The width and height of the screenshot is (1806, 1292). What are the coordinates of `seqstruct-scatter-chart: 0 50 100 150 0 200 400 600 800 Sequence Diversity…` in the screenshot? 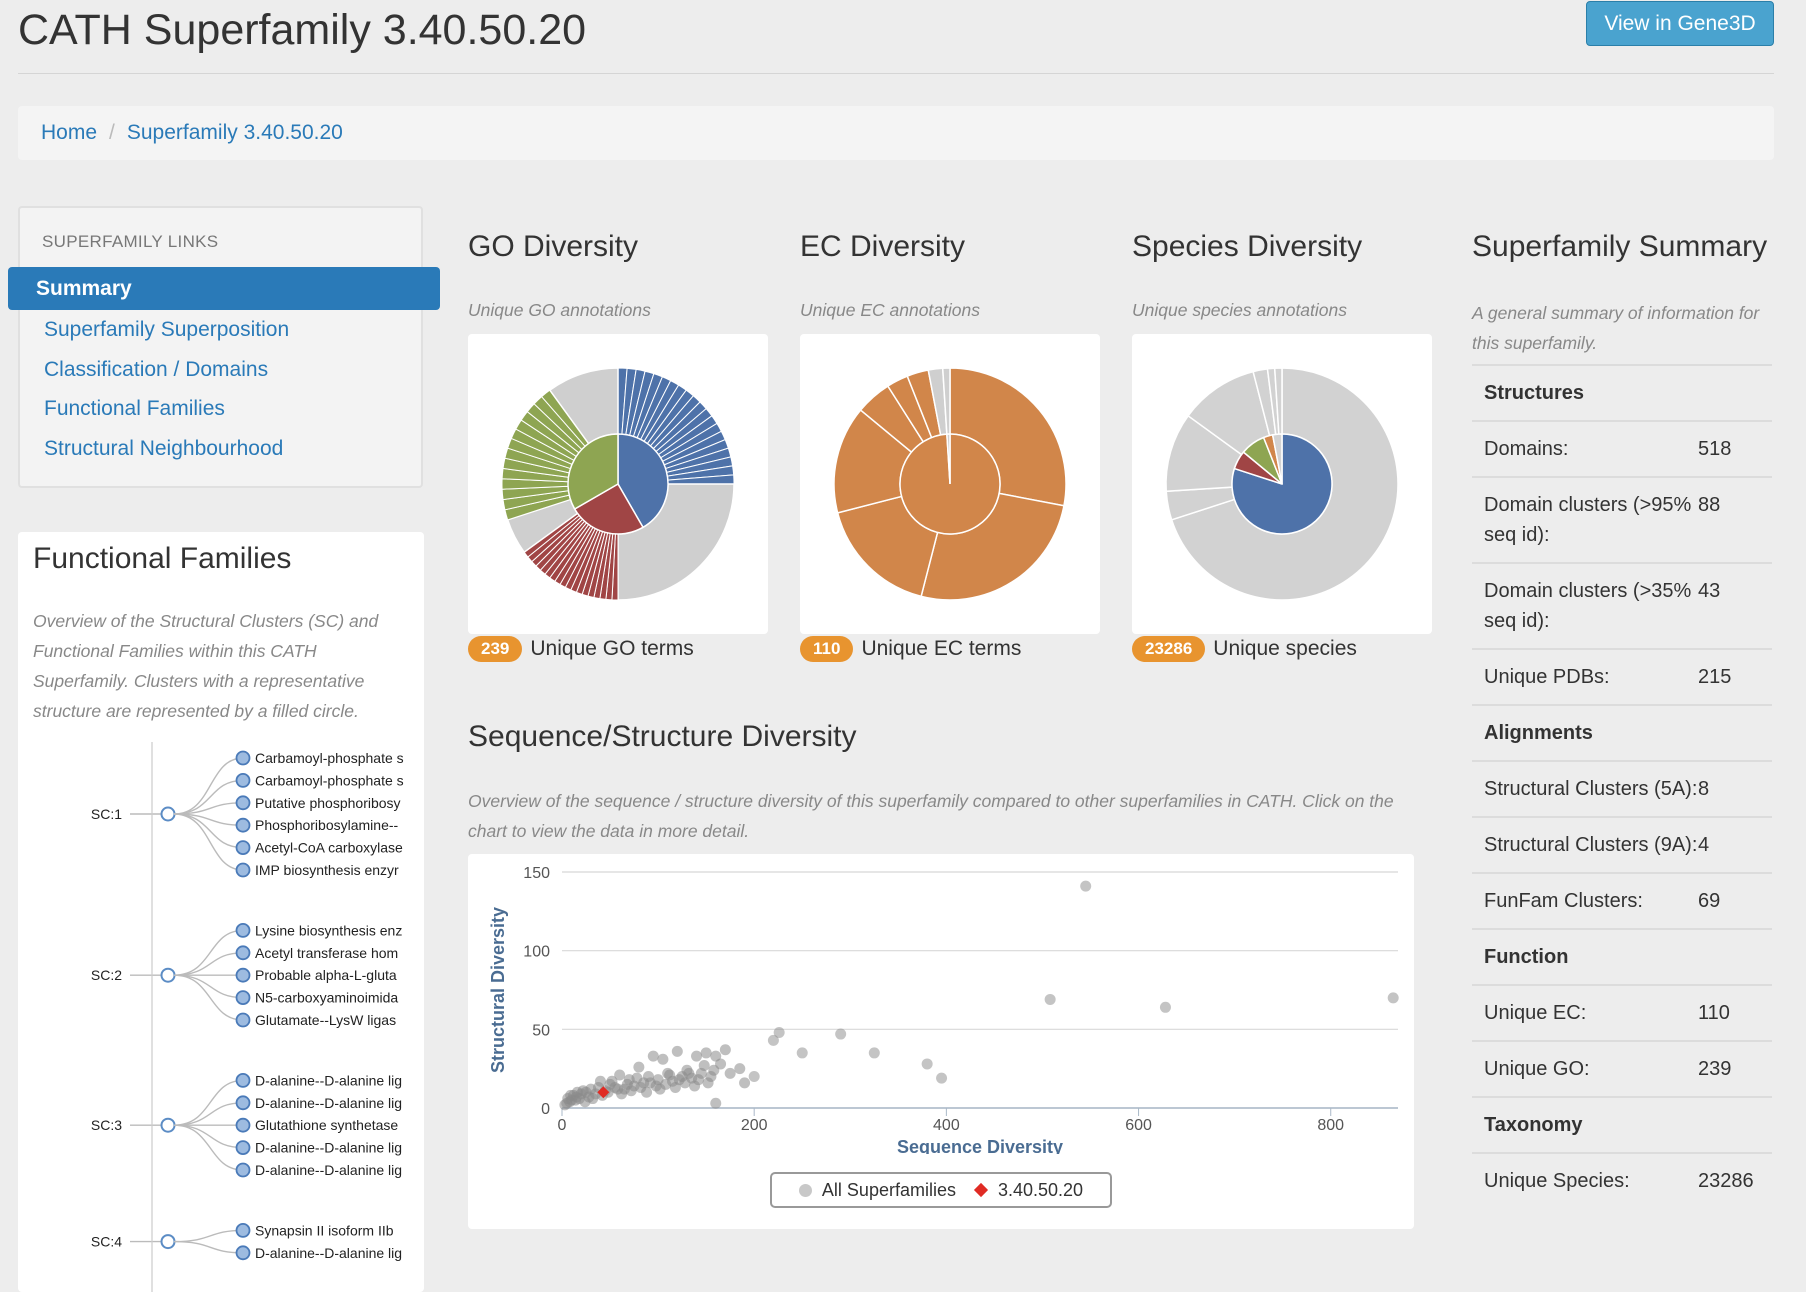 It's located at (941, 1005).